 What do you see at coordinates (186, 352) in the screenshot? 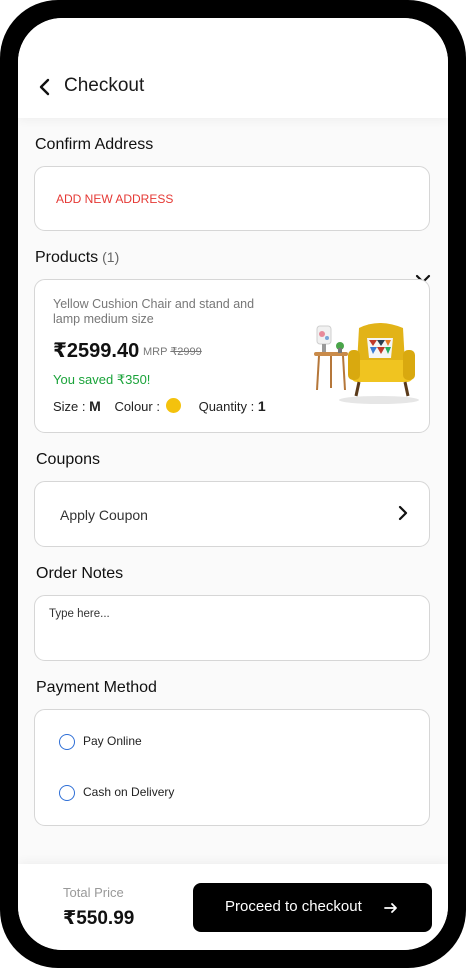
I see `mrp-value: ₹2999` at bounding box center [186, 352].